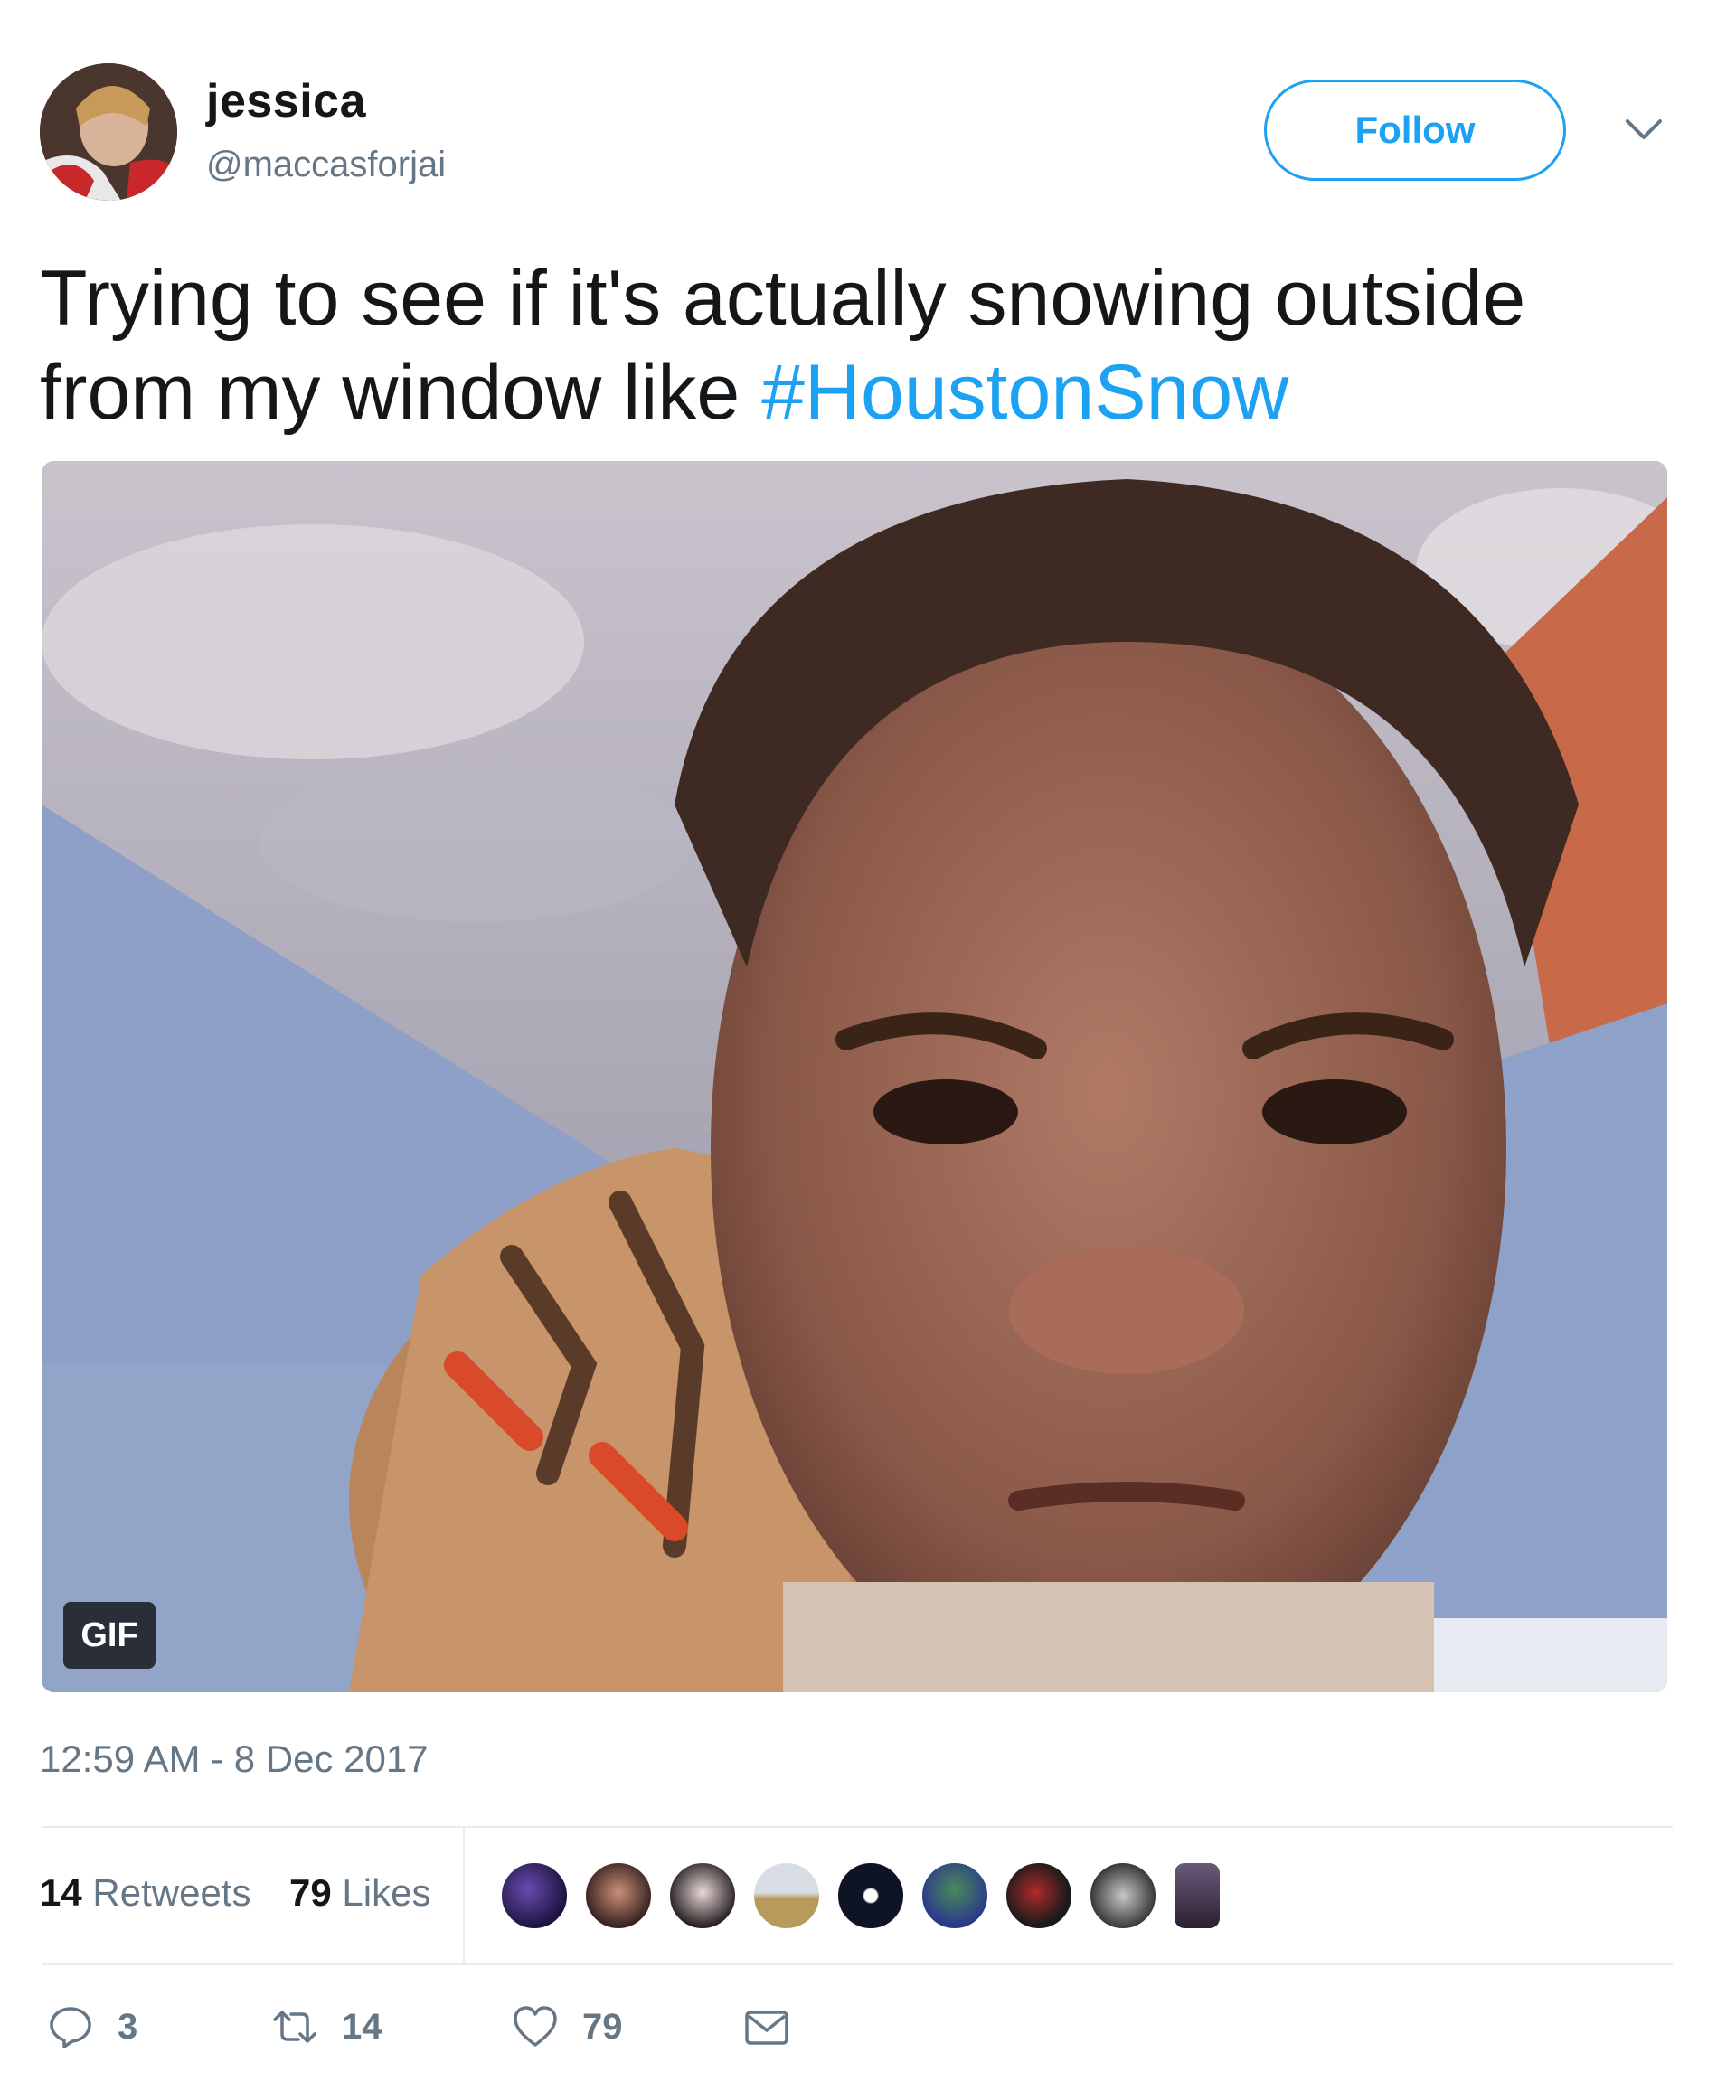  I want to click on reply-action: 3, so click(92, 2026).